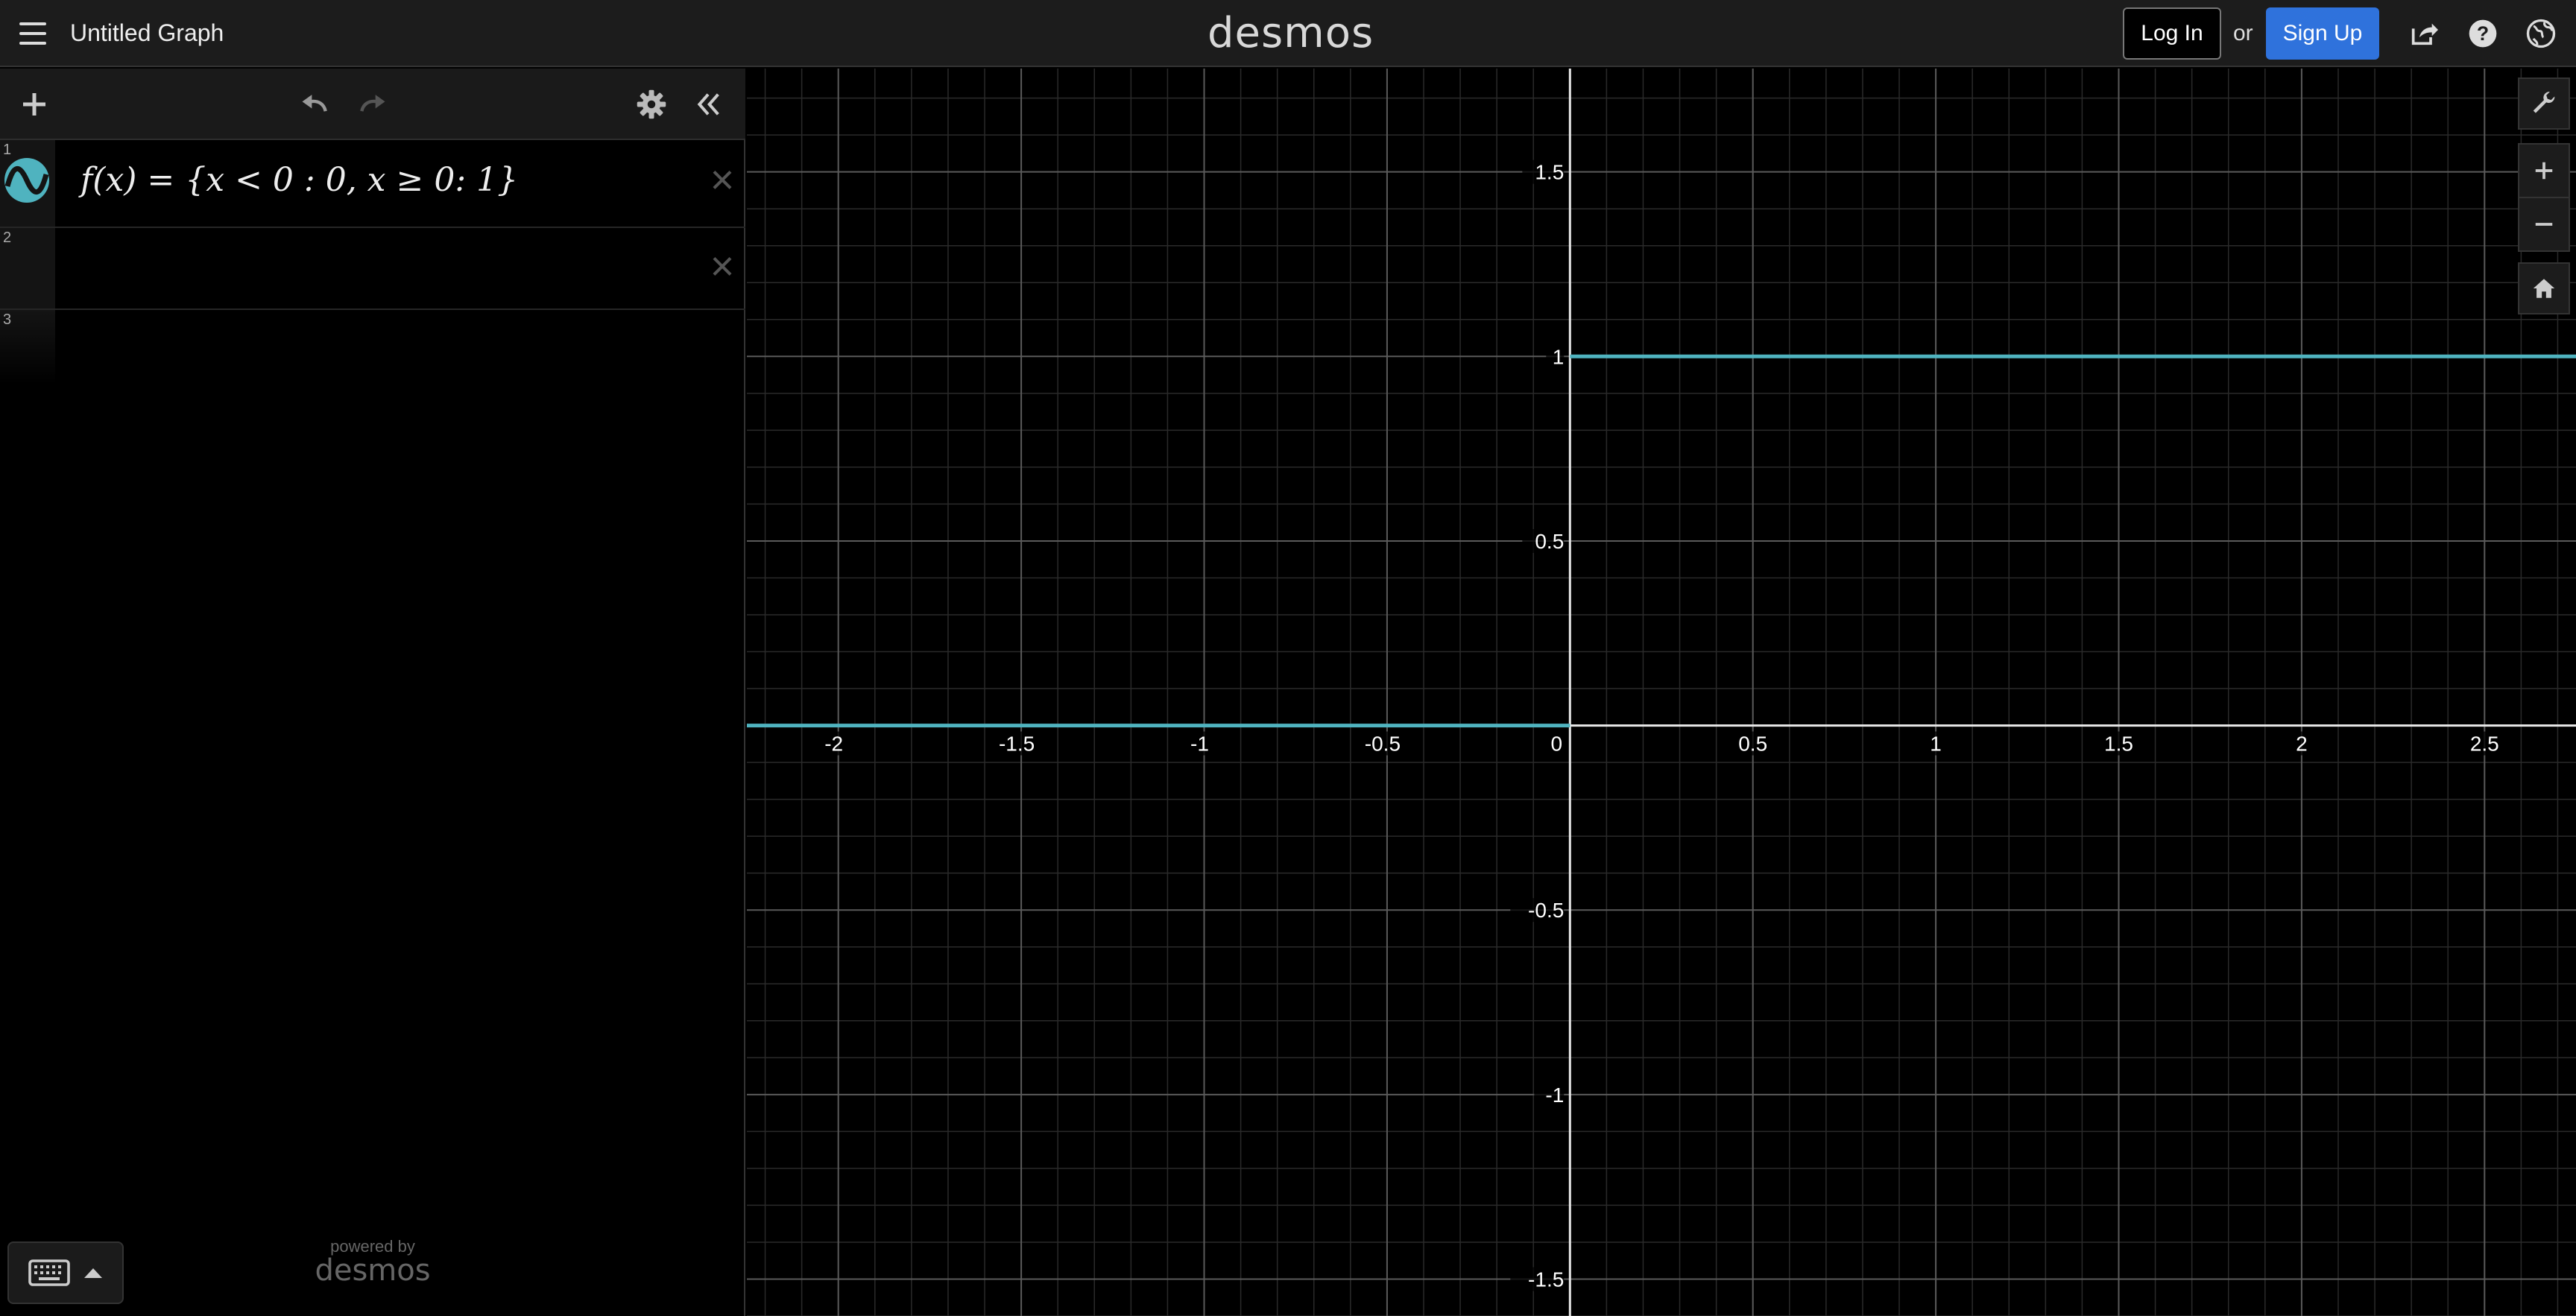  What do you see at coordinates (708, 105) in the screenshot?
I see `collapse-icon` at bounding box center [708, 105].